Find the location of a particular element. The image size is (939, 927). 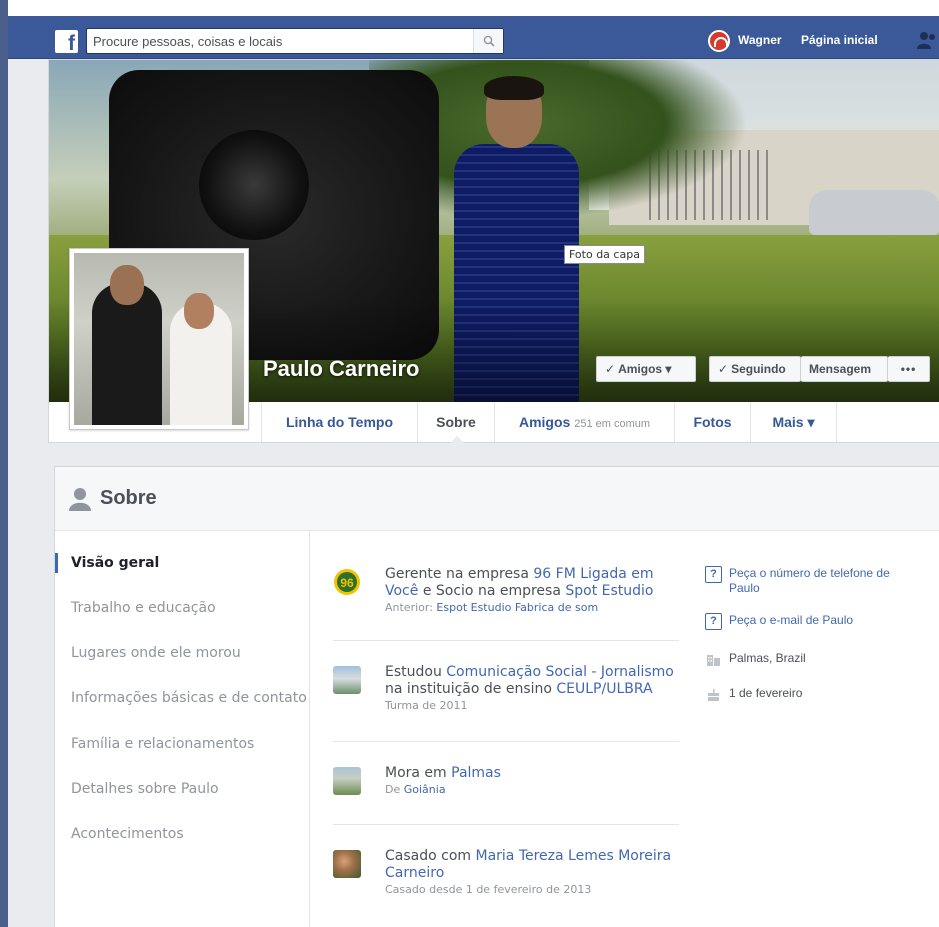

location-item: Palmas, Brazil is located at coordinates (755, 658).